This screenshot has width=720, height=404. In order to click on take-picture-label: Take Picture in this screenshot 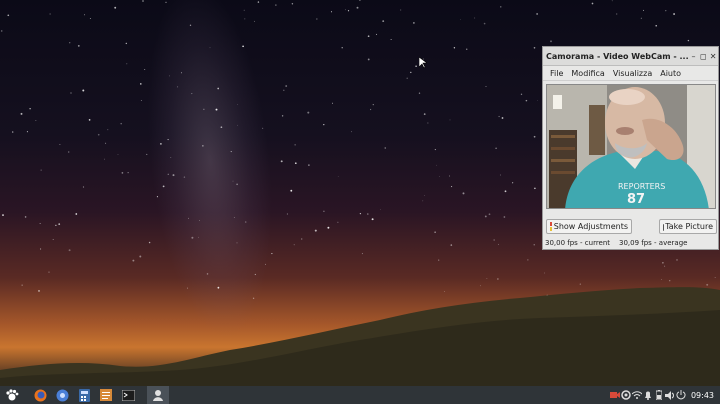, I will do `click(689, 226)`.